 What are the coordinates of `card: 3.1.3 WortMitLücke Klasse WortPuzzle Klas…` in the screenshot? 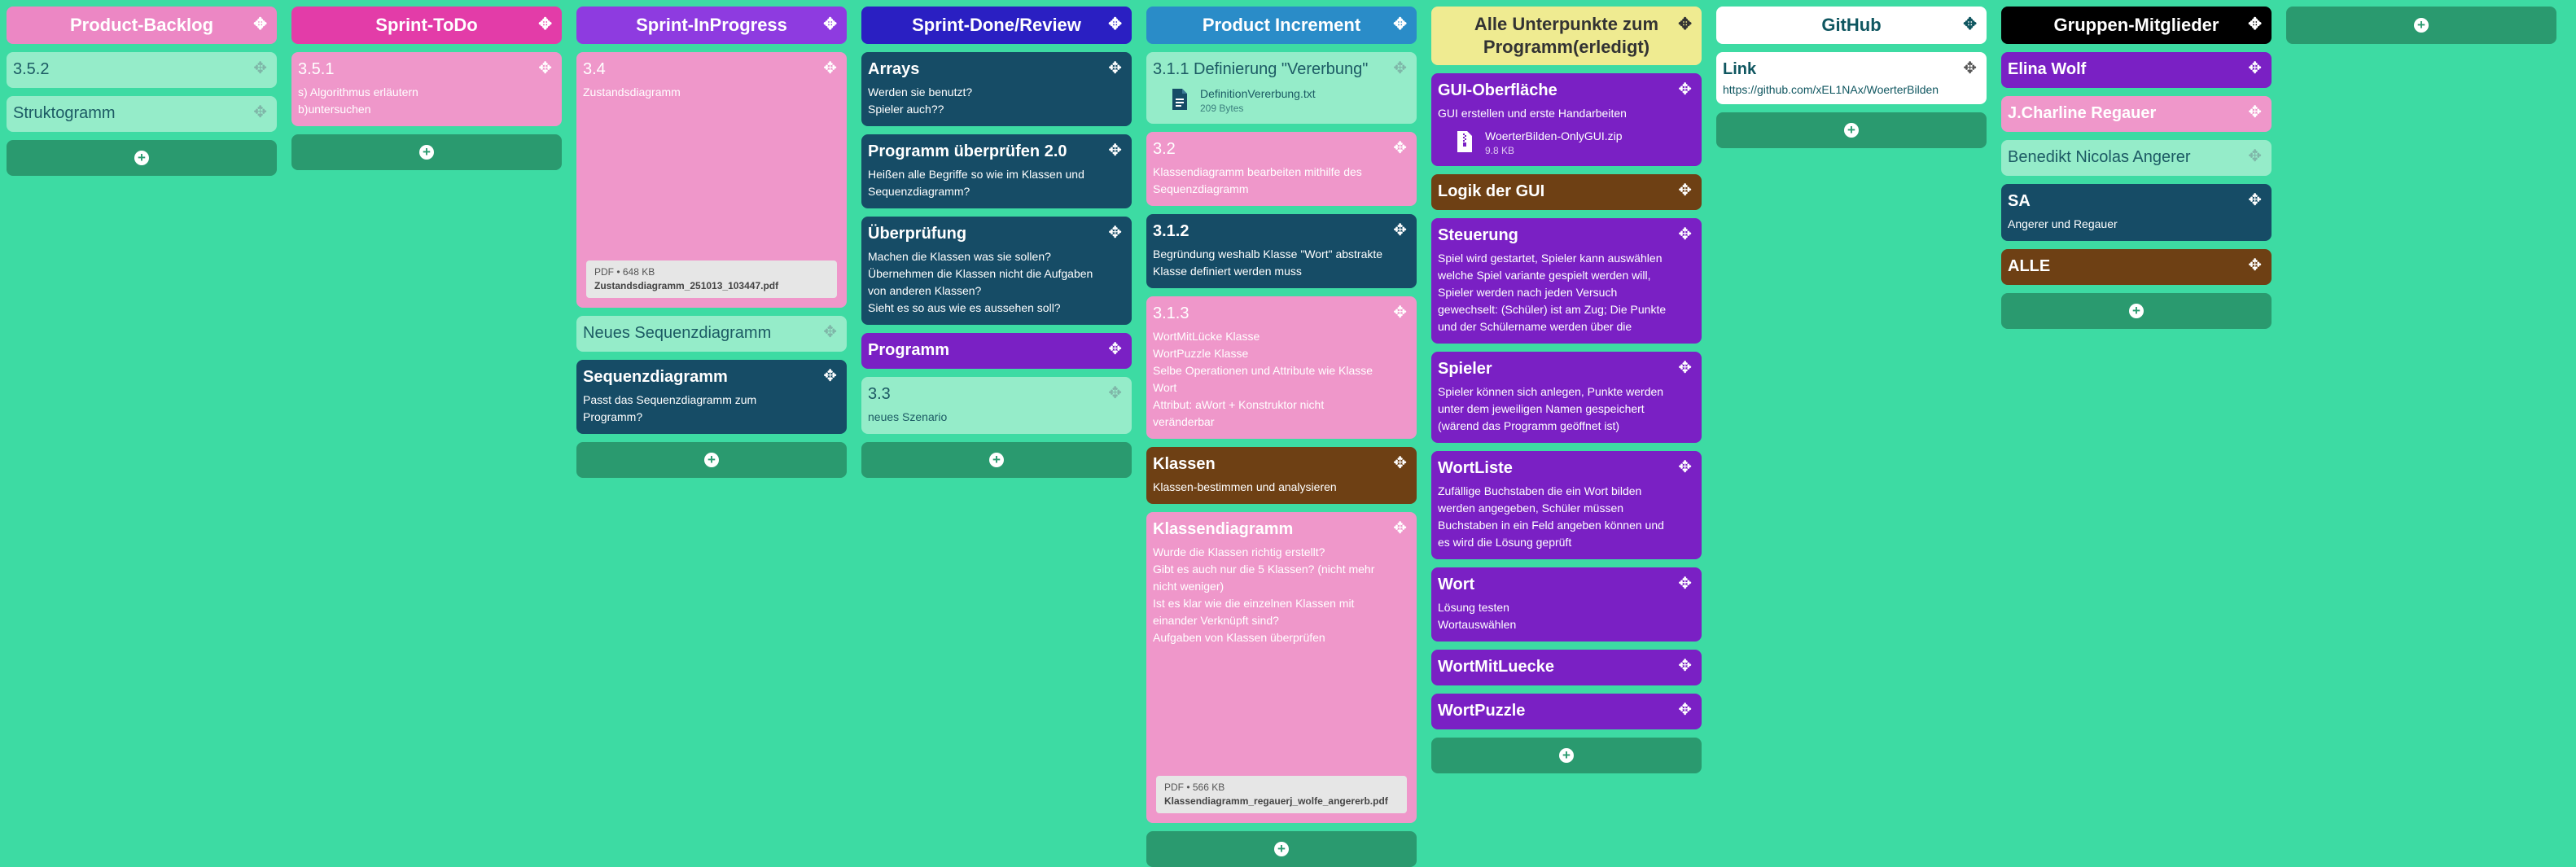 It's located at (1281, 367).